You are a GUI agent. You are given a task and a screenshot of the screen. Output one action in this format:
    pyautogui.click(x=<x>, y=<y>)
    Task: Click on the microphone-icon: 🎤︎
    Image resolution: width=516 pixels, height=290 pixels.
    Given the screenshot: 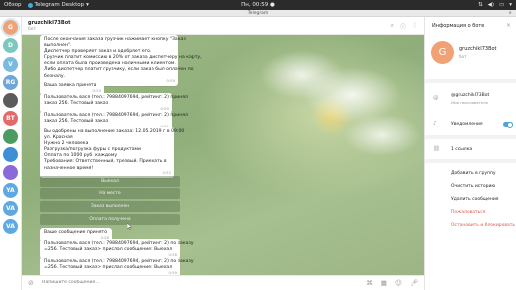 What is the action you would take?
    pyautogui.click(x=414, y=283)
    